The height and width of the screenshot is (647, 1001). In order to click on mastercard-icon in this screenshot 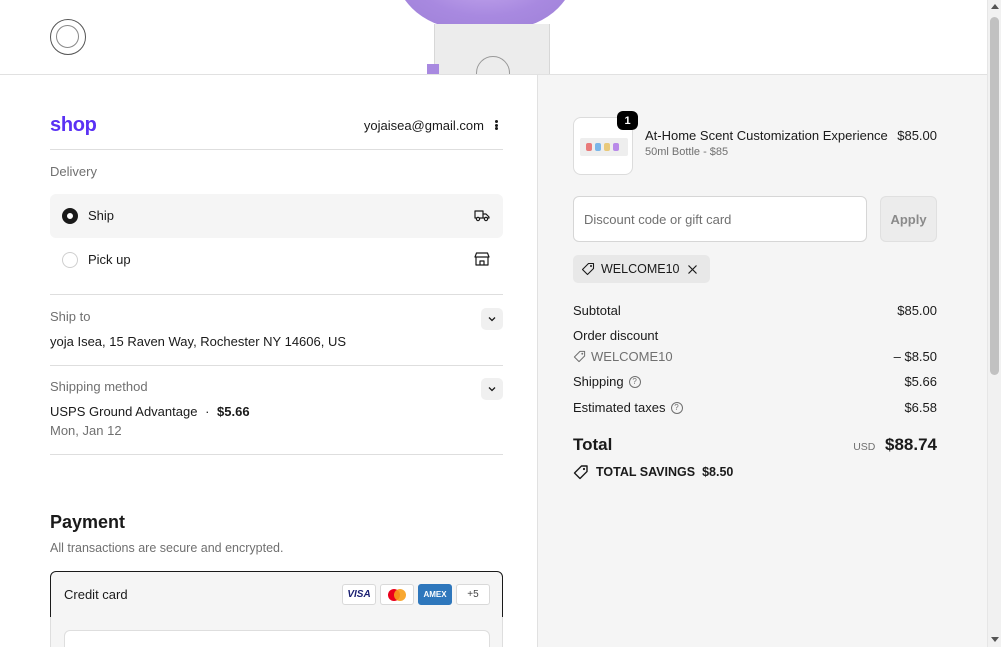, I will do `click(397, 594)`.